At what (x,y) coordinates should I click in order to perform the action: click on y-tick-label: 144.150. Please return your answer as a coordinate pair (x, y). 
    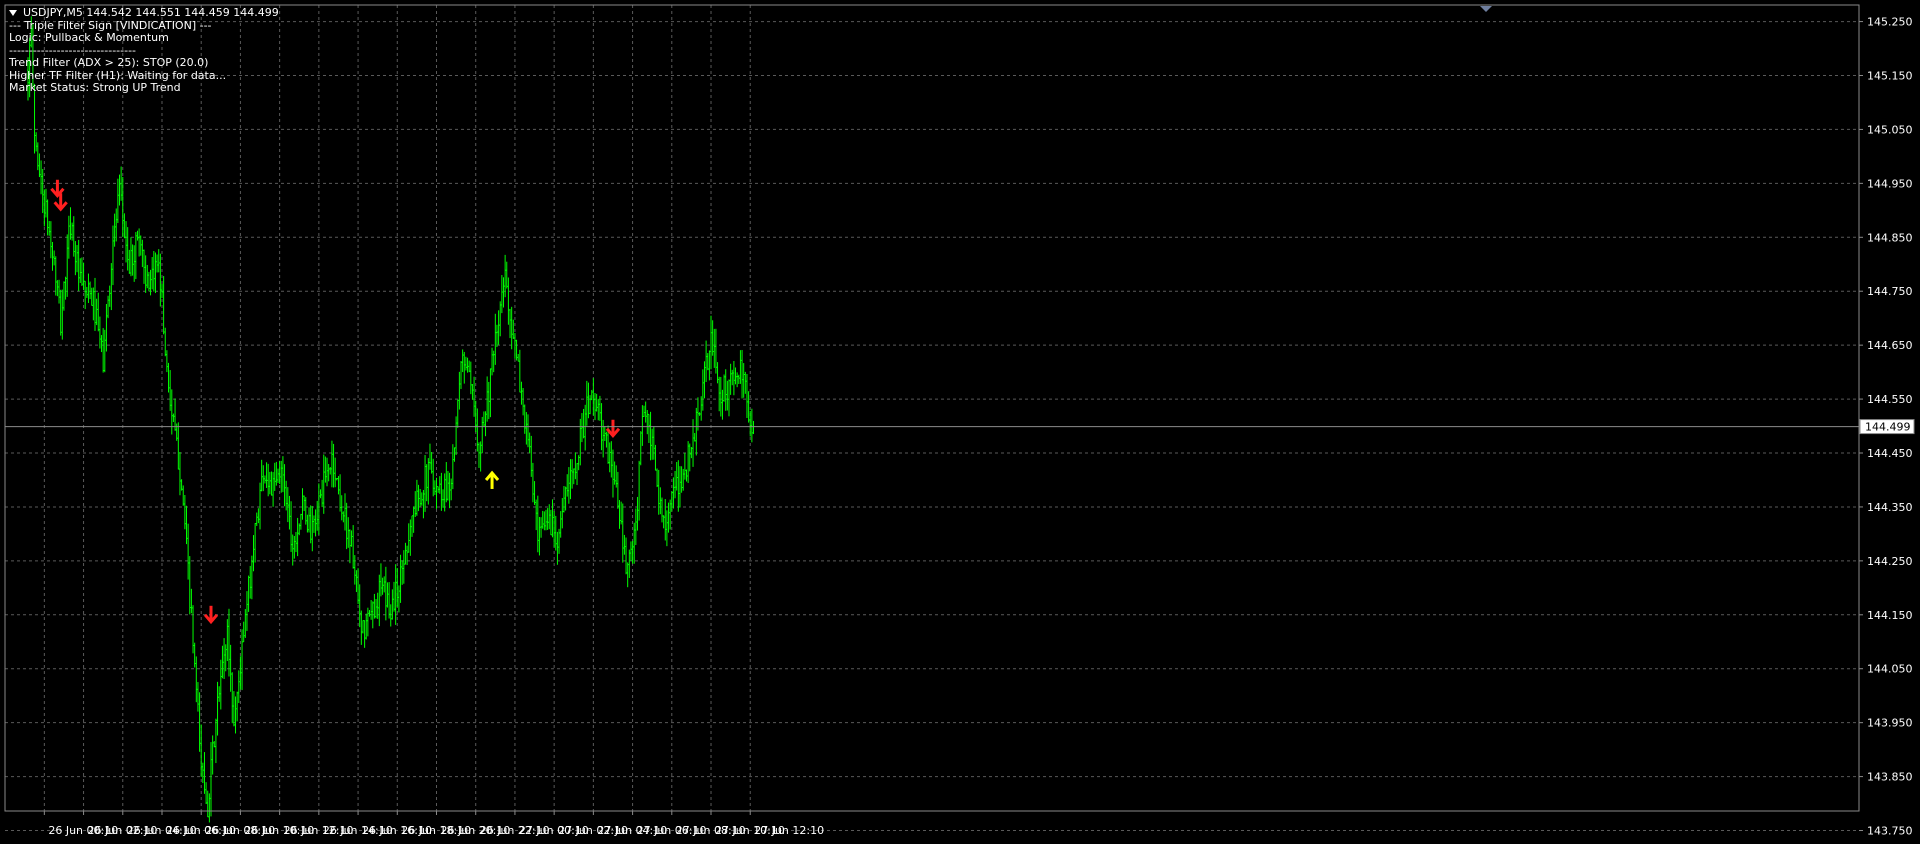
    Looking at the image, I should click on (1890, 615).